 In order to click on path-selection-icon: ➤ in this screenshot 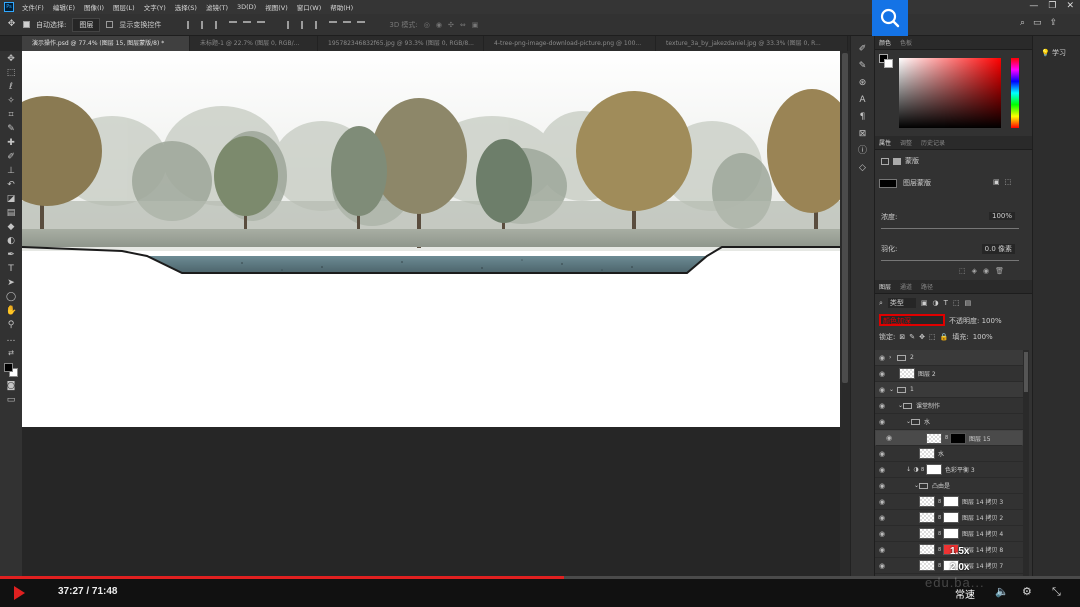, I will do `click(11, 283)`.